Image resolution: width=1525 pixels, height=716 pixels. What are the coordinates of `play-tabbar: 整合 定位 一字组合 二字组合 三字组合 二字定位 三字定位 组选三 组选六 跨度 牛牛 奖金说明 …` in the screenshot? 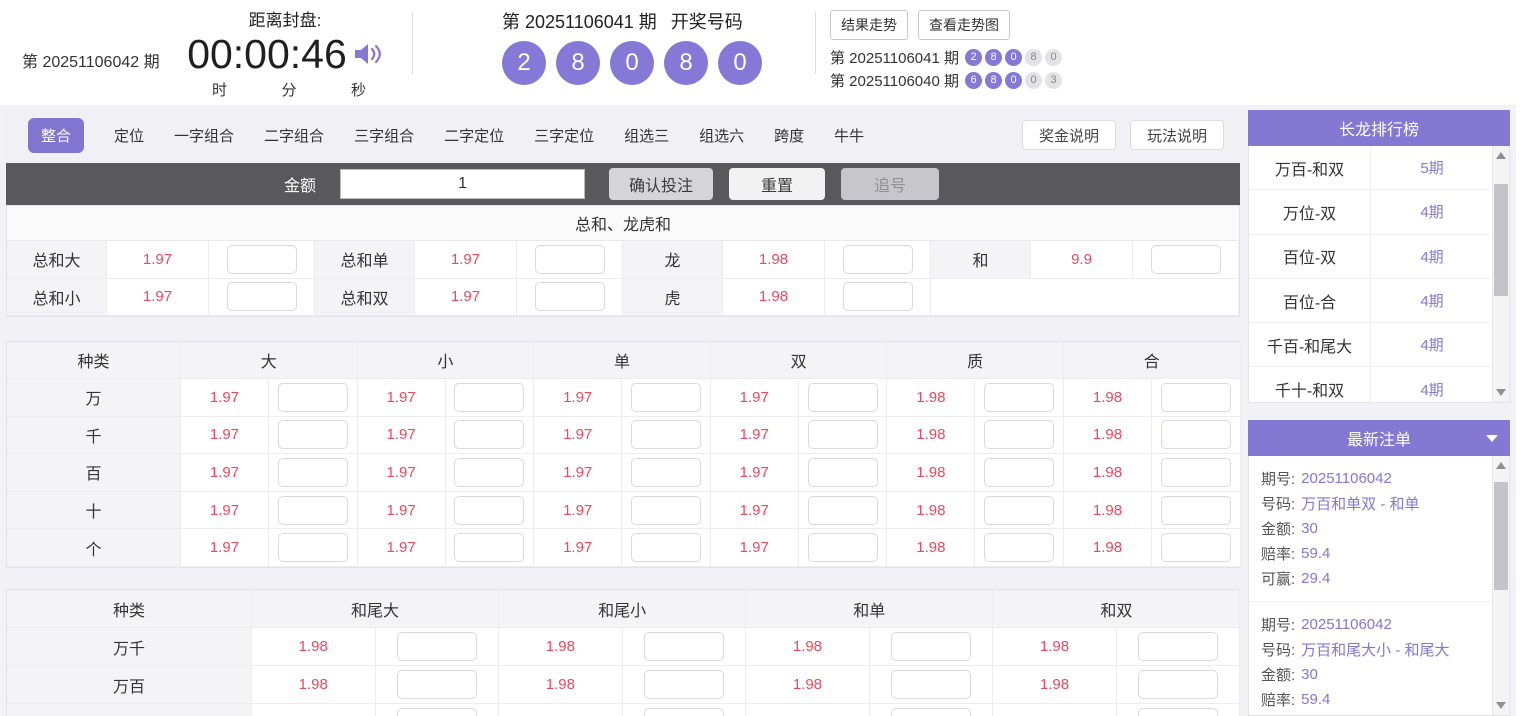 It's located at (623, 135).